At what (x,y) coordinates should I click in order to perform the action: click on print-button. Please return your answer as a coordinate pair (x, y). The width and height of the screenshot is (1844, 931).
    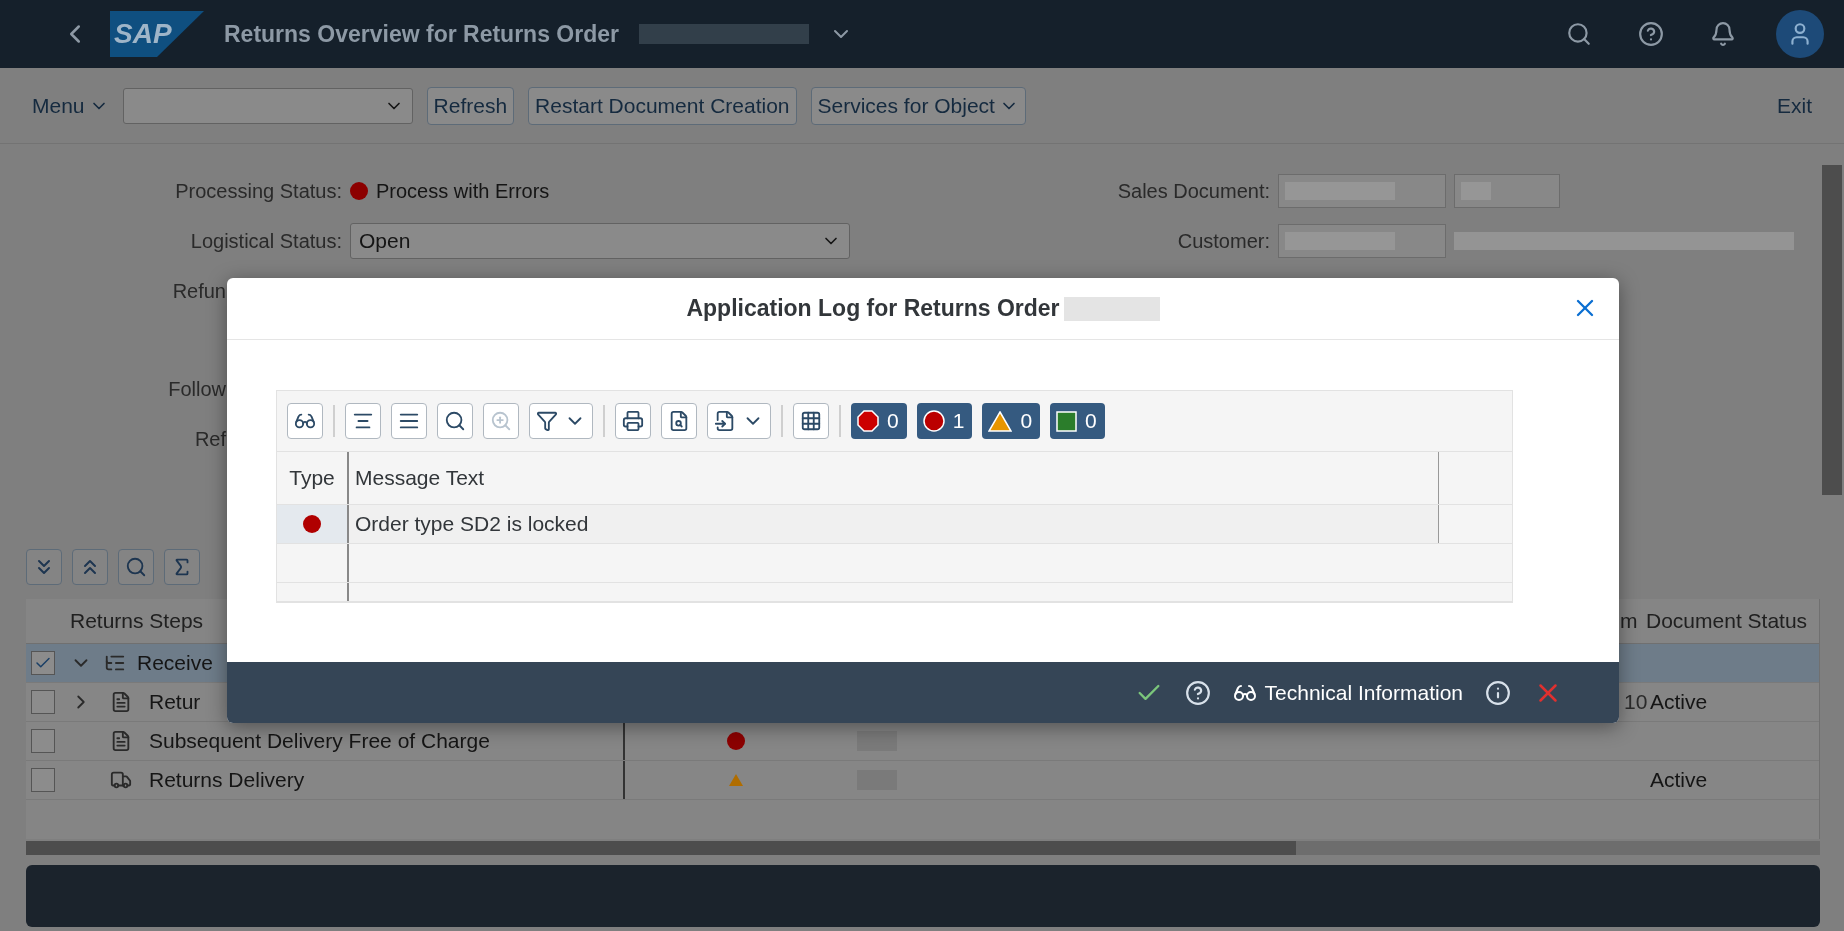
    Looking at the image, I should click on (633, 421).